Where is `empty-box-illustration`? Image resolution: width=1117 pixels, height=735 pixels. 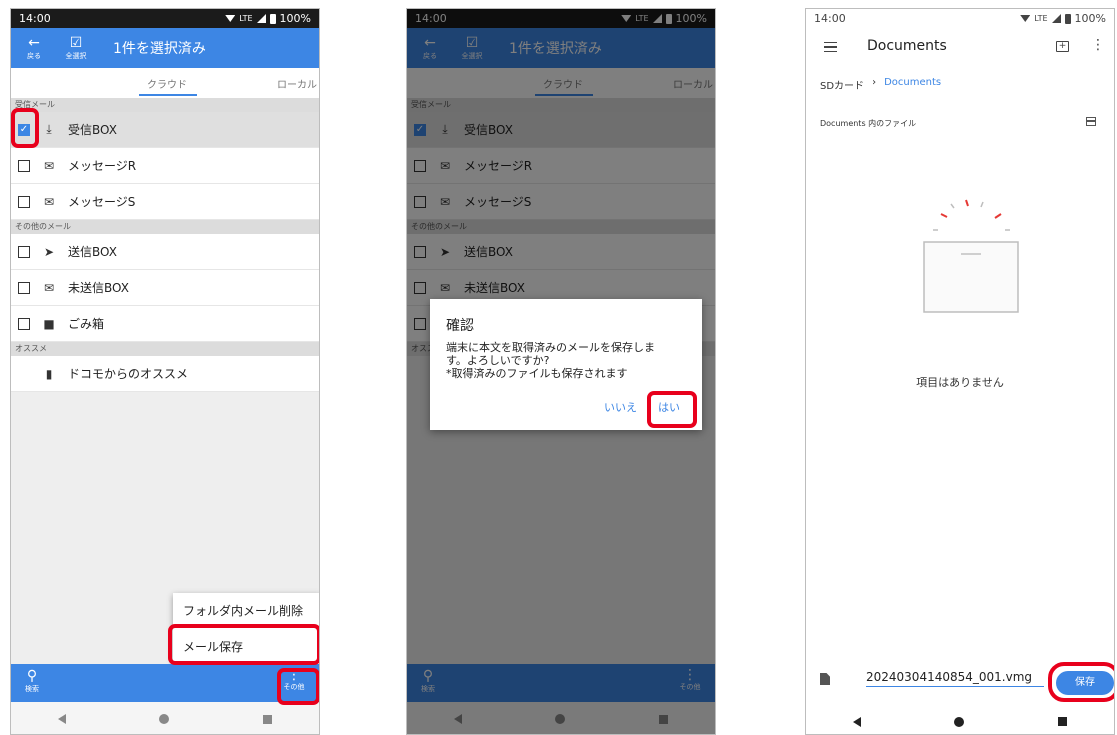
empty-box-illustration is located at coordinates (971, 256).